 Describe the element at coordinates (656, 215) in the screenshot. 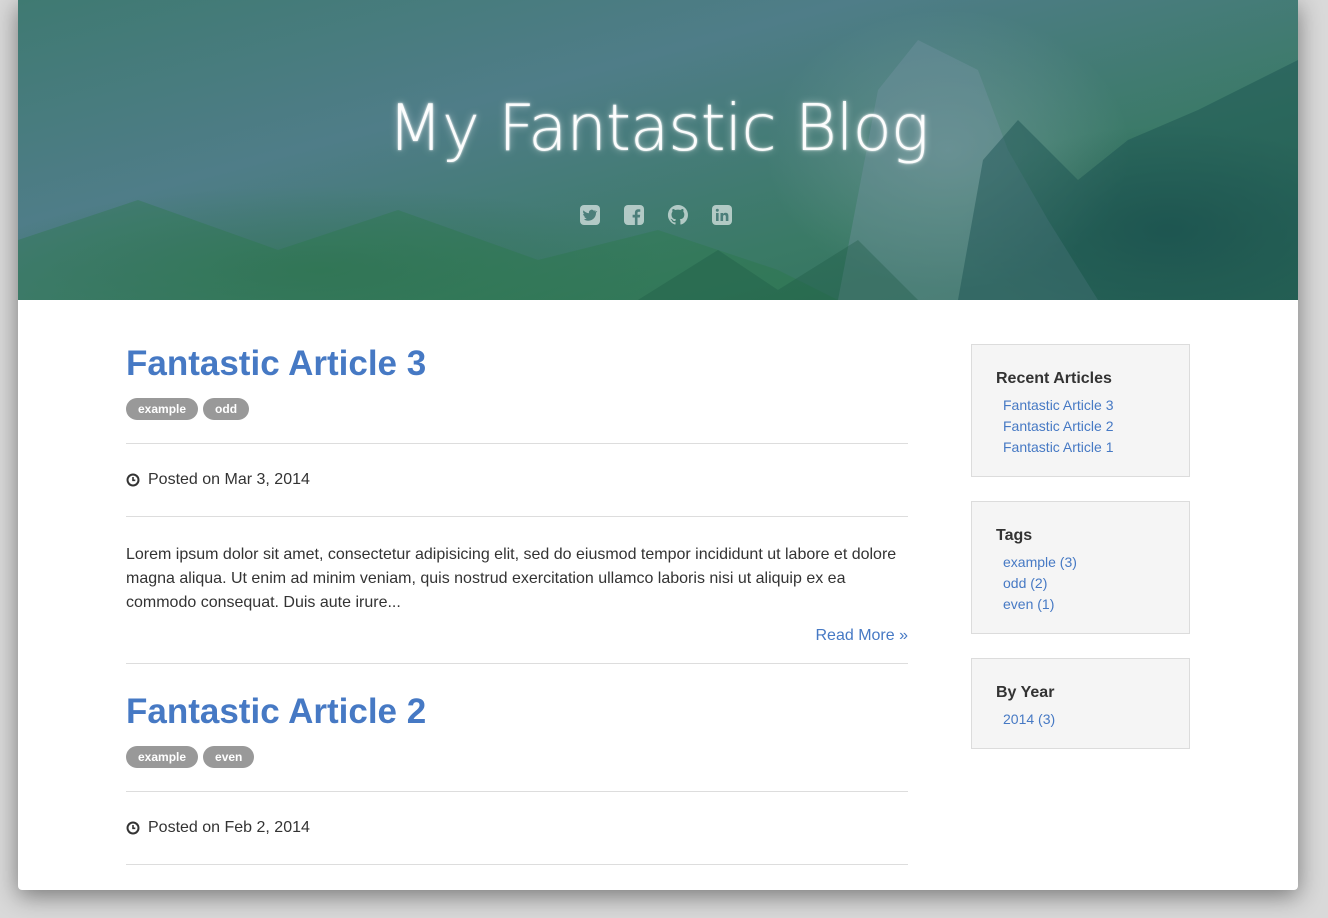

I see `social-links` at that location.